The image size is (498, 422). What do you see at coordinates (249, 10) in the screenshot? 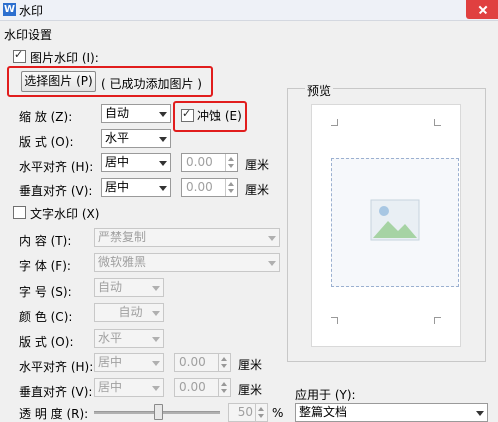
I see `title-bar` at bounding box center [249, 10].